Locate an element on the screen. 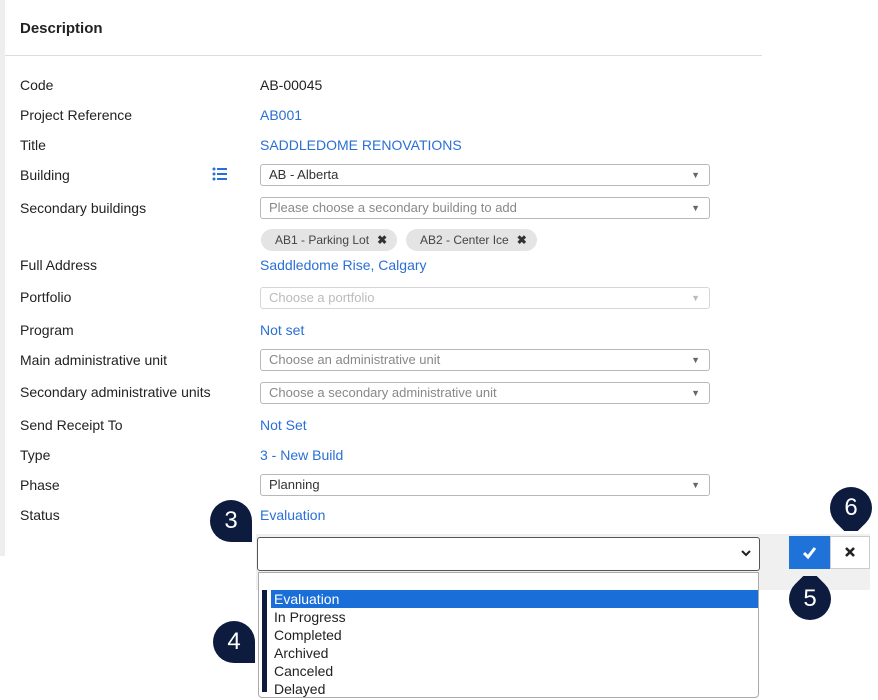 This screenshot has height=700, width=878. status-select is located at coordinates (508, 554).